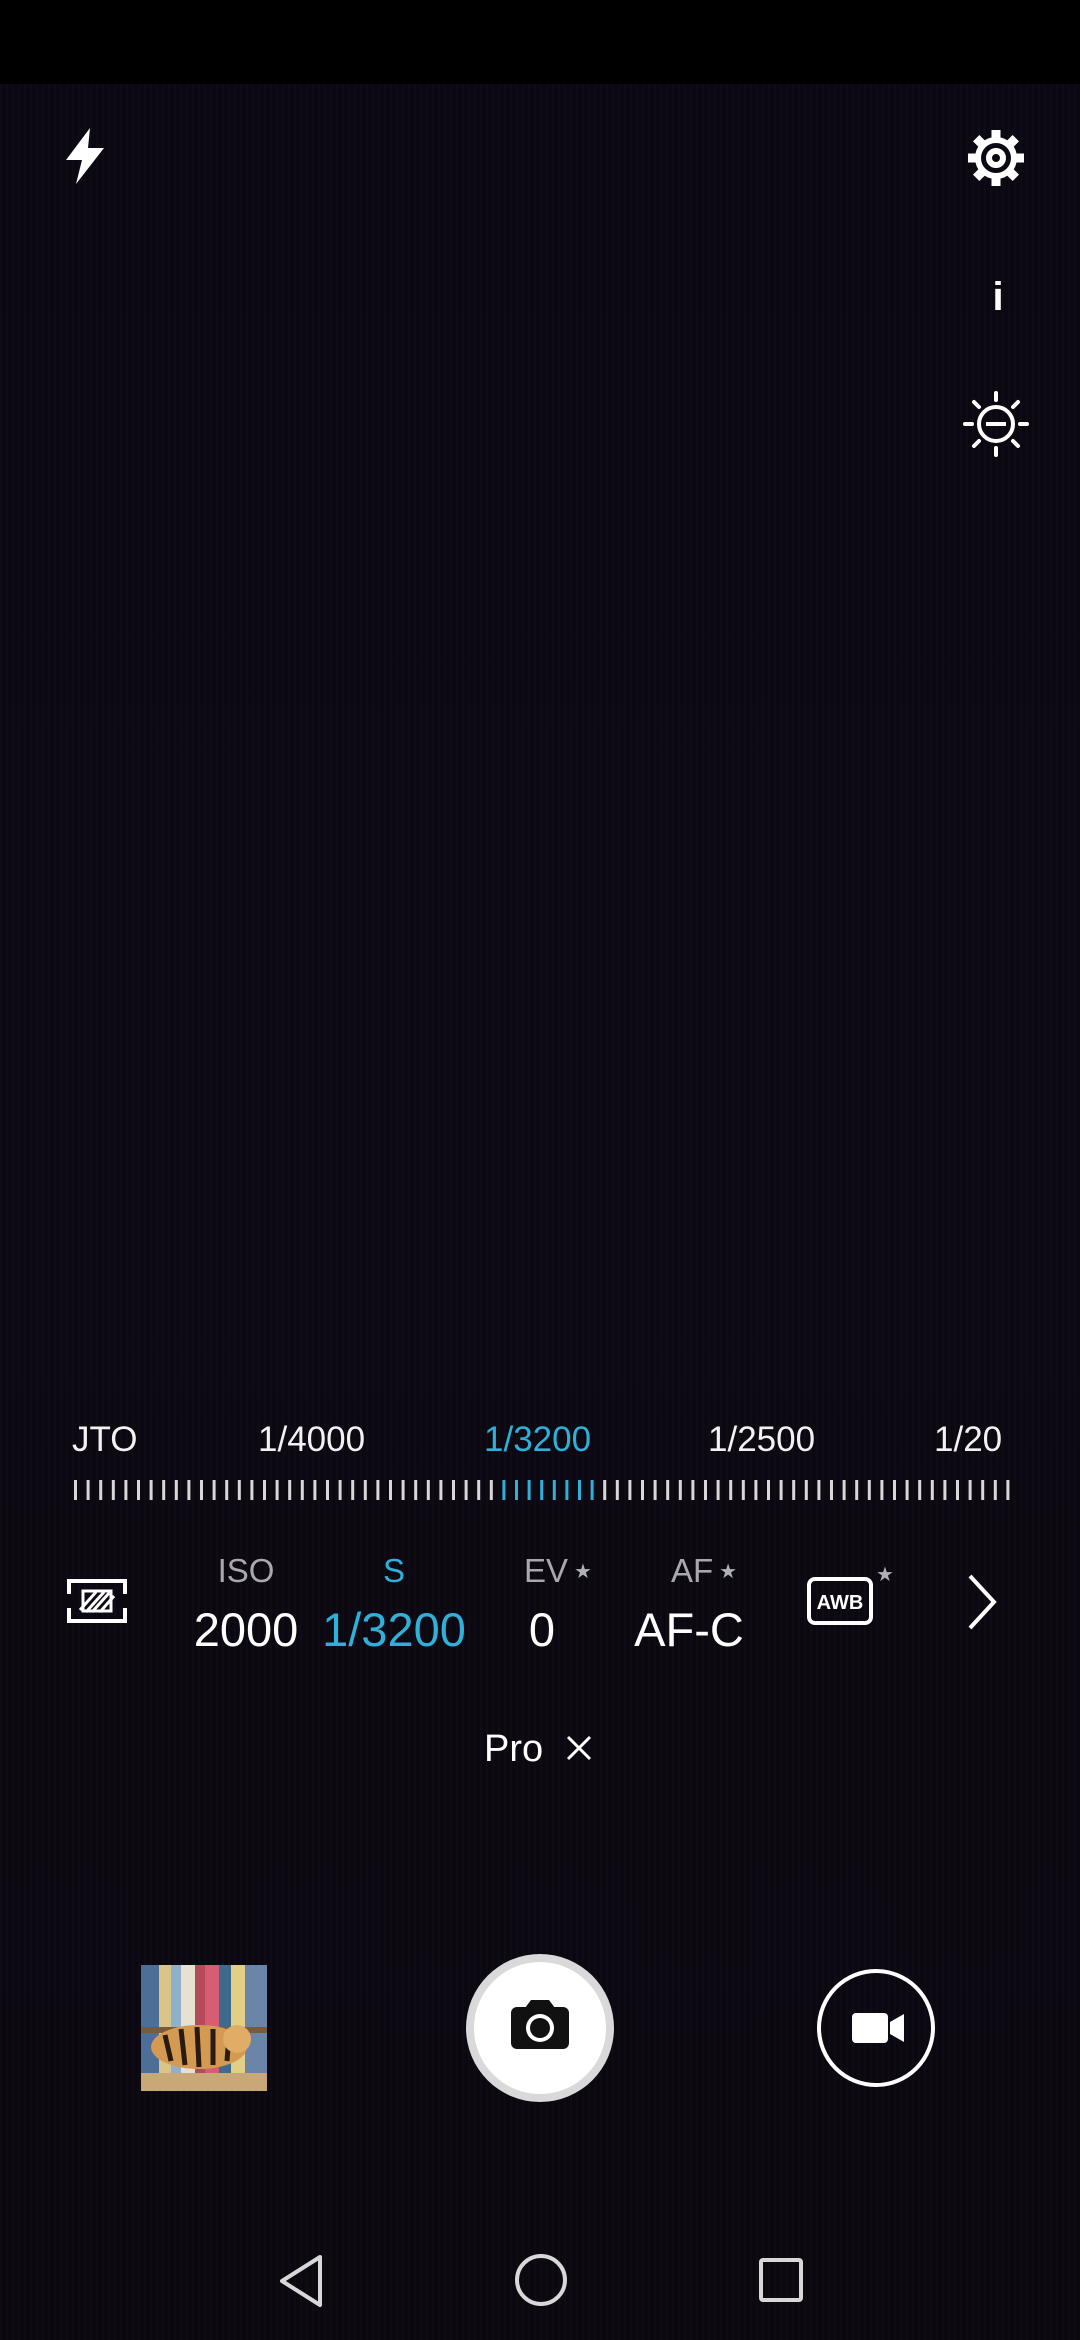 The image size is (1080, 2340). What do you see at coordinates (996, 424) in the screenshot?
I see `exposure-compensation-icon` at bounding box center [996, 424].